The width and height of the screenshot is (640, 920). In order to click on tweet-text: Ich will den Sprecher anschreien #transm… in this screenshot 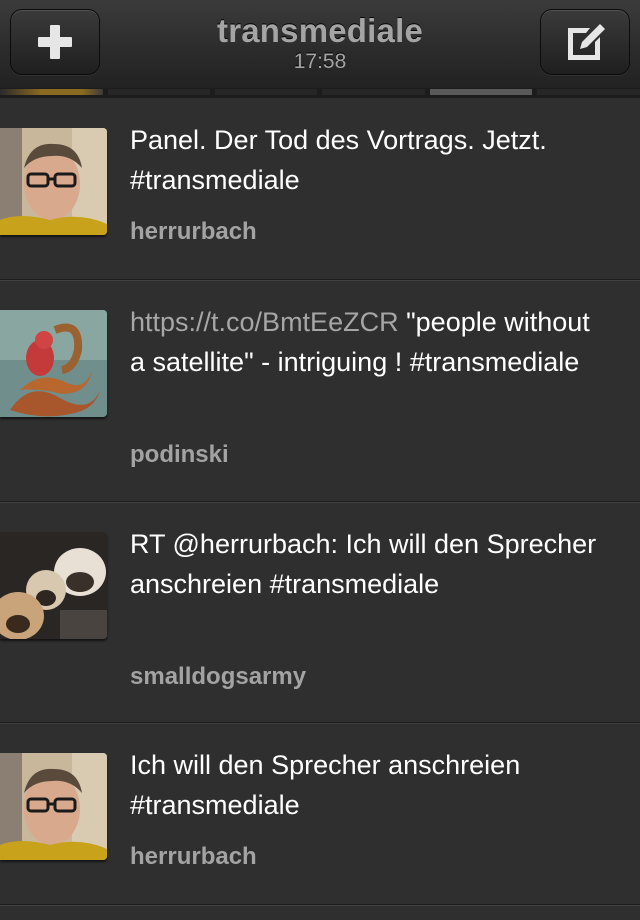, I will do `click(370, 785)`.